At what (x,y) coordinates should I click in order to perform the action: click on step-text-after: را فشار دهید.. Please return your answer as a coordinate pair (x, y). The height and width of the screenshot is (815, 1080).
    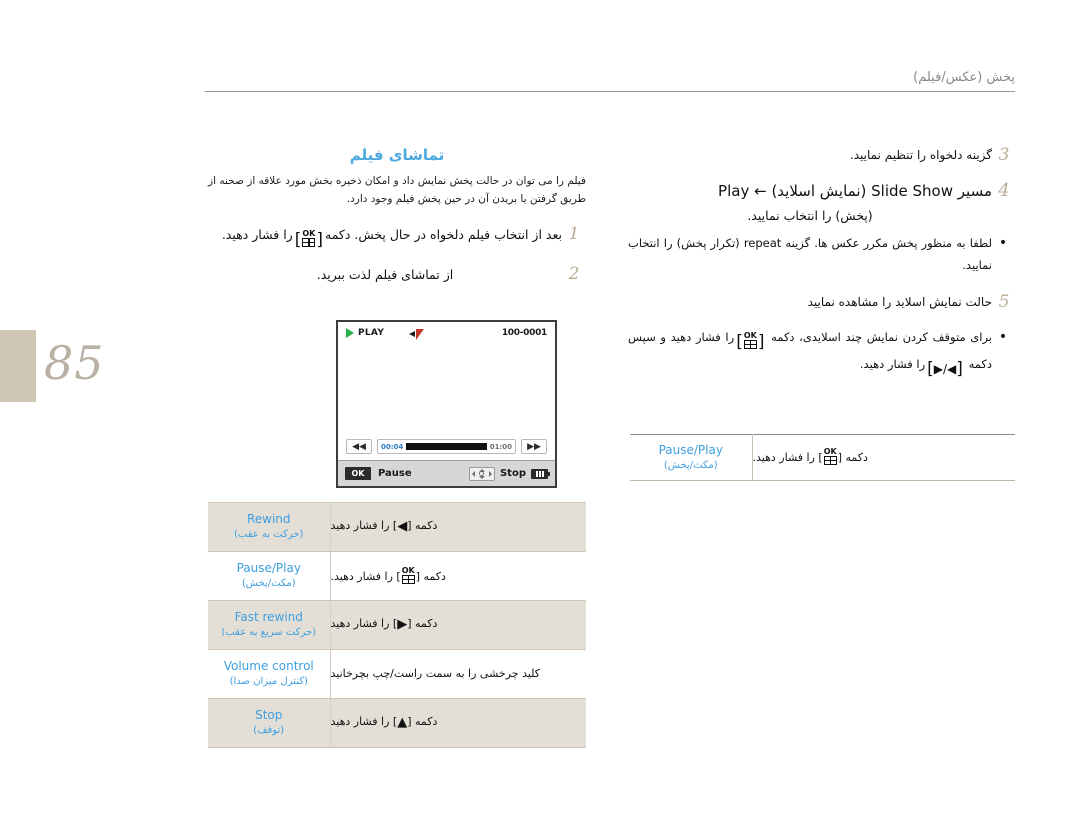
    Looking at the image, I should click on (257, 234).